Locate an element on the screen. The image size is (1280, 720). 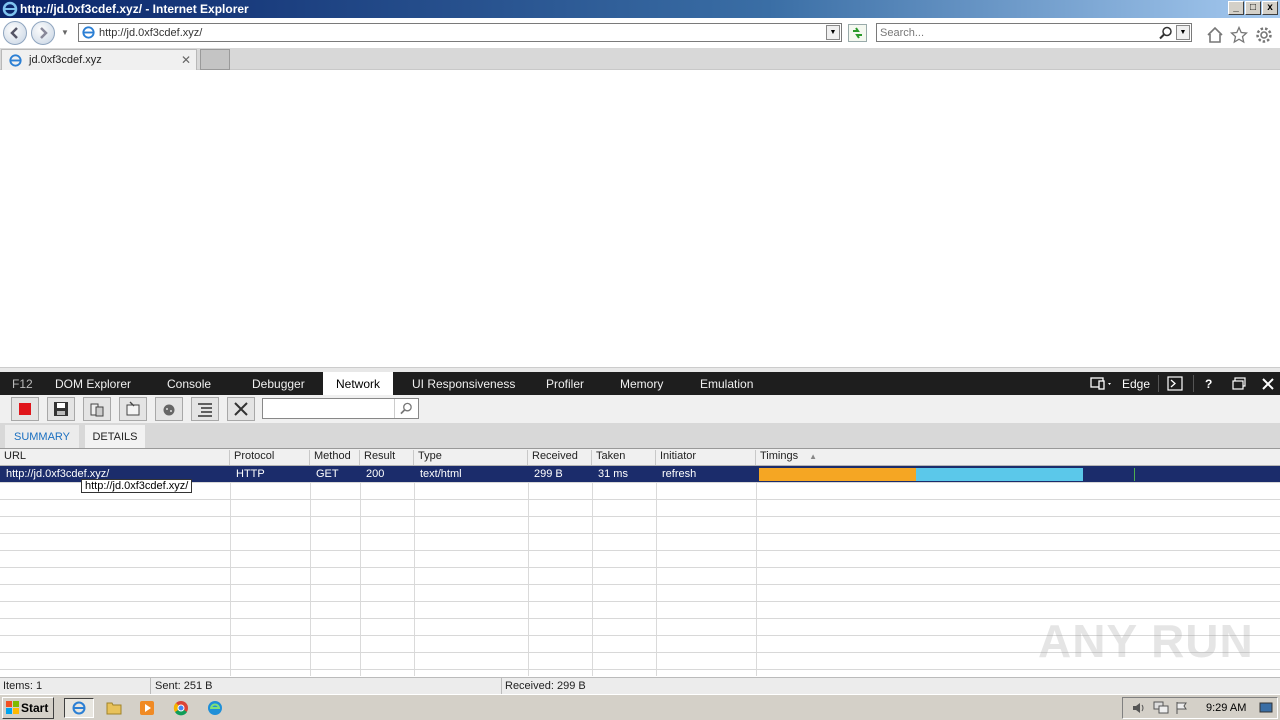
back-arrow-icon is located at coordinates (14, 33).